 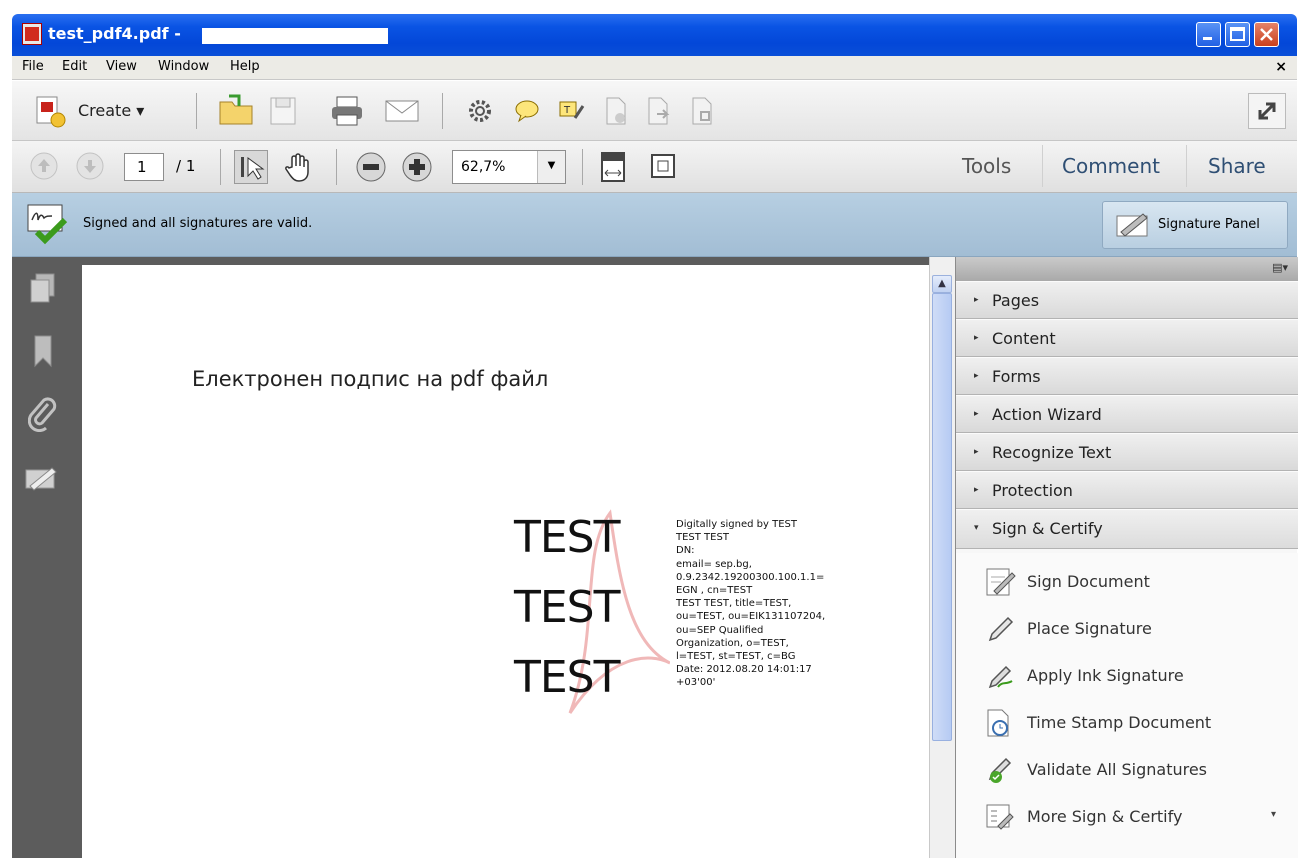 What do you see at coordinates (658, 111) in the screenshot?
I see `document-export-icon` at bounding box center [658, 111].